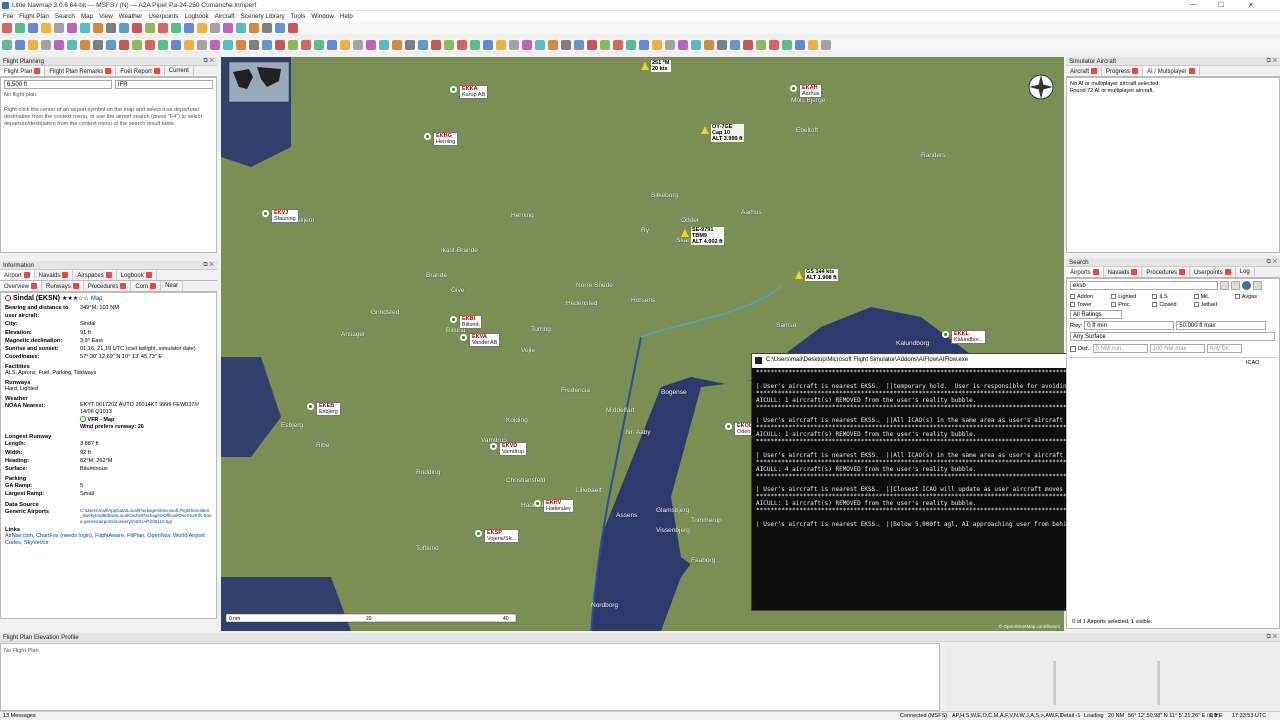 Image resolution: width=1280 pixels, height=720 pixels. What do you see at coordinates (1073, 348) in the screenshot?
I see `distance-checkbox` at bounding box center [1073, 348].